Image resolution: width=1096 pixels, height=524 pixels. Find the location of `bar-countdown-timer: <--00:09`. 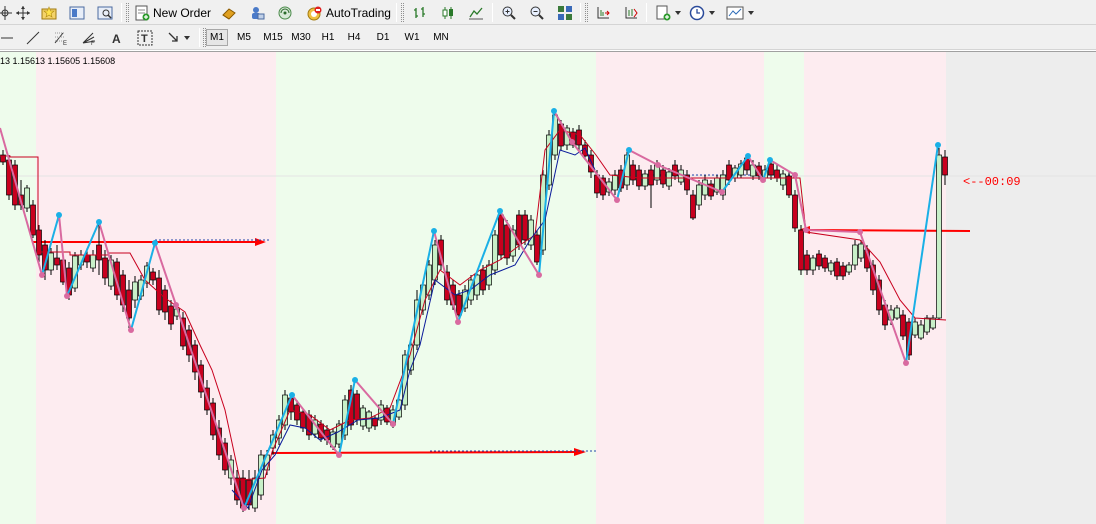

bar-countdown-timer: <--00:09 is located at coordinates (992, 182).